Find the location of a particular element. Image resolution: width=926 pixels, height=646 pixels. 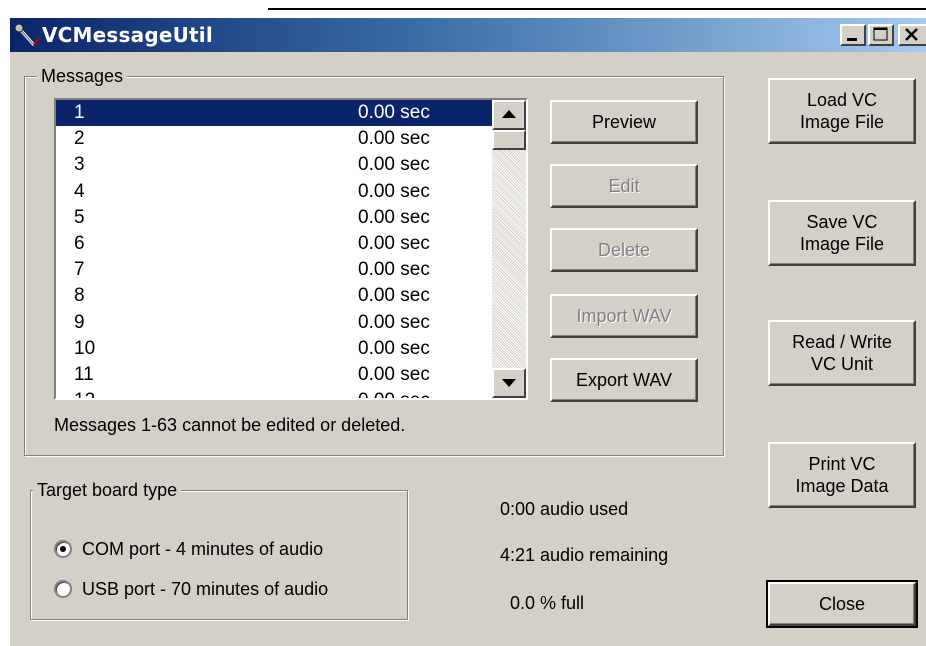

window-title: VCMessageUtil is located at coordinates (127, 35).